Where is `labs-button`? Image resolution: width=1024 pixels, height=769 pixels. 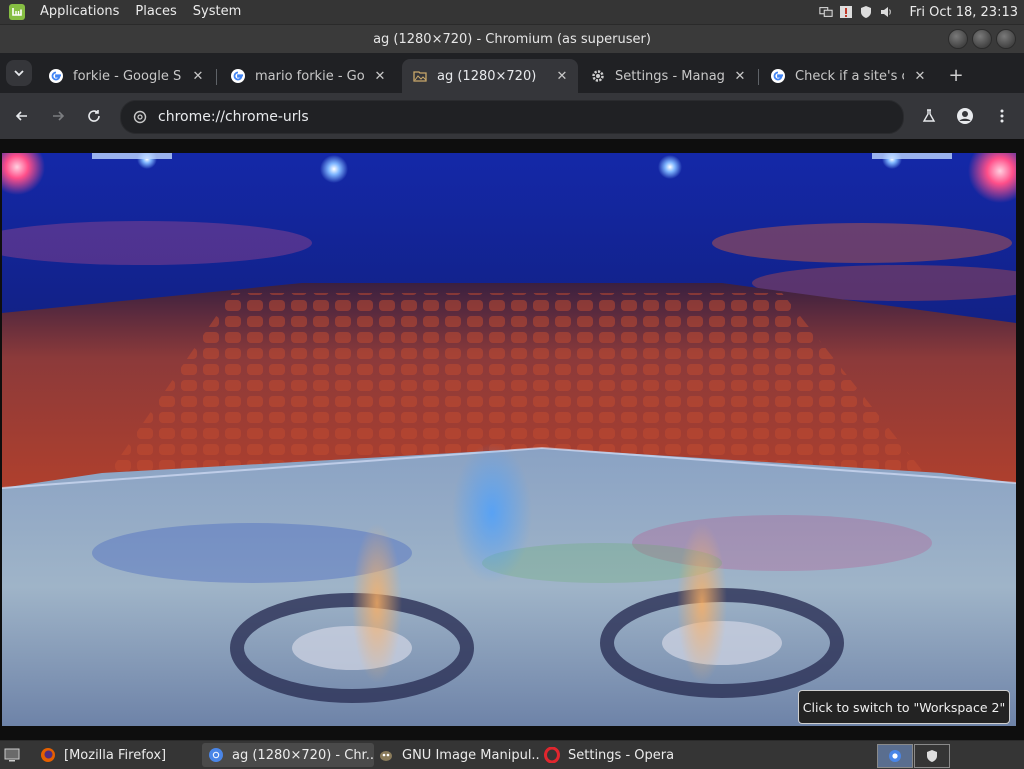 labs-button is located at coordinates (929, 116).